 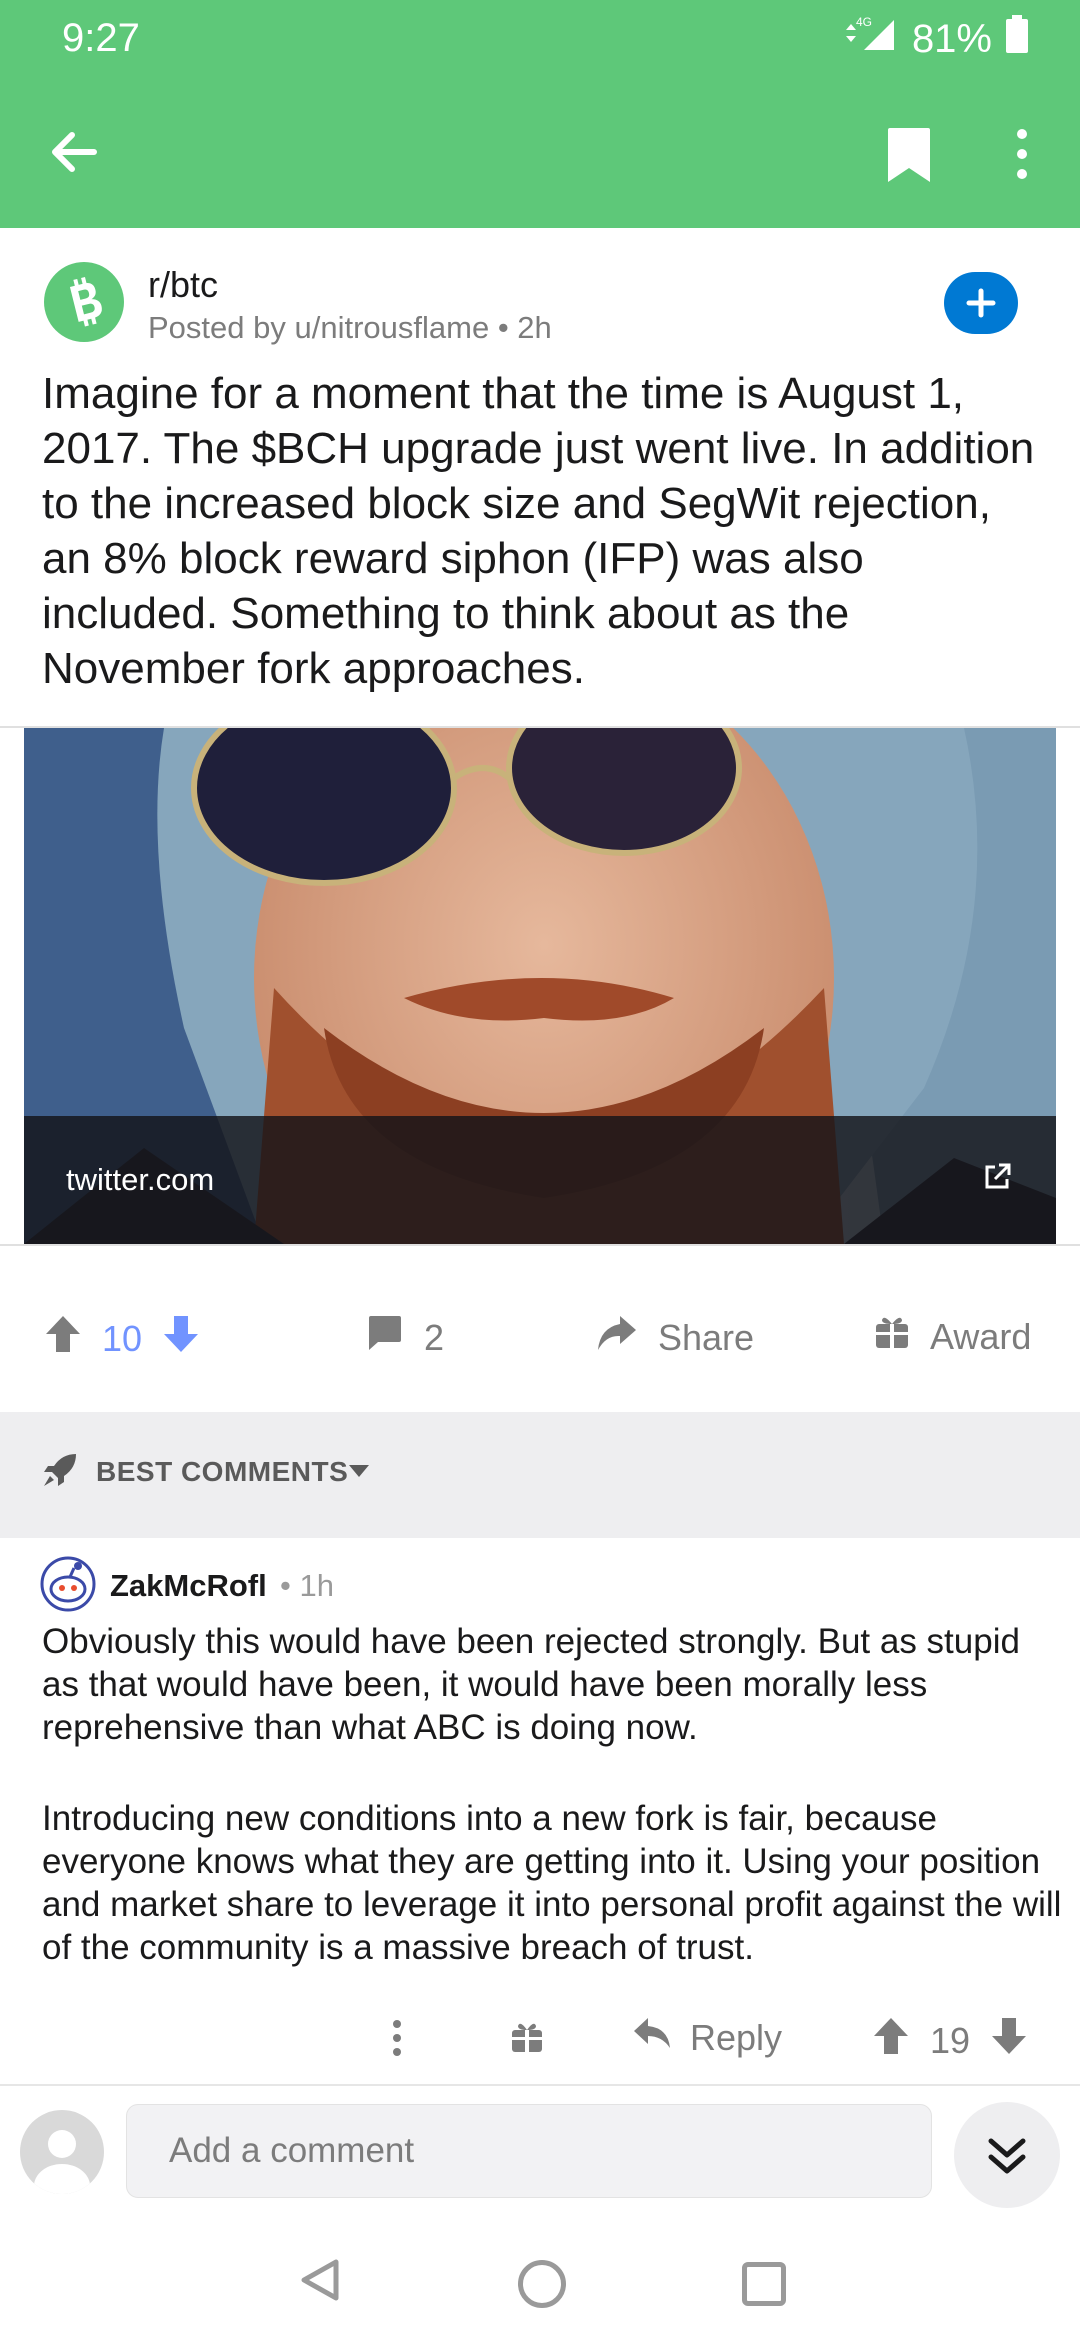 What do you see at coordinates (140, 1179) in the screenshot?
I see `link-domain: twitter.com` at bounding box center [140, 1179].